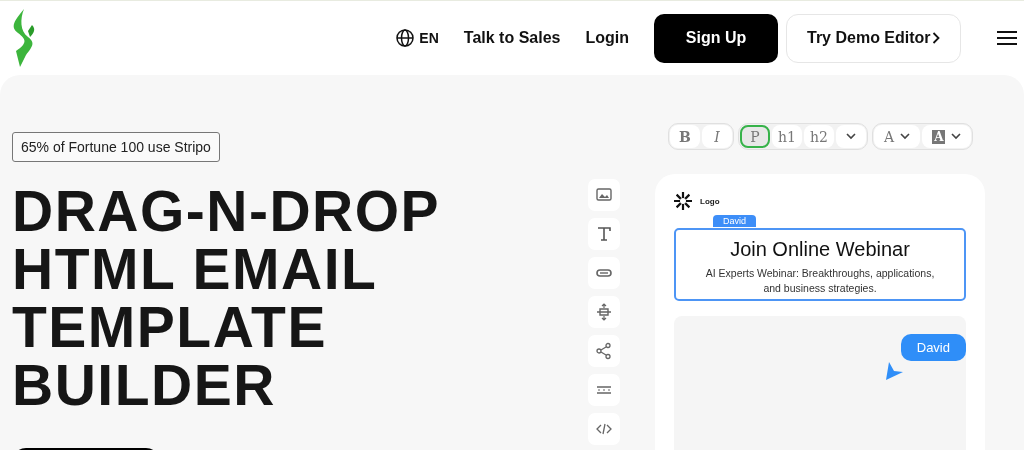 The image size is (1024, 450). What do you see at coordinates (710, 201) in the screenshot?
I see `logo-label: Logo` at bounding box center [710, 201].